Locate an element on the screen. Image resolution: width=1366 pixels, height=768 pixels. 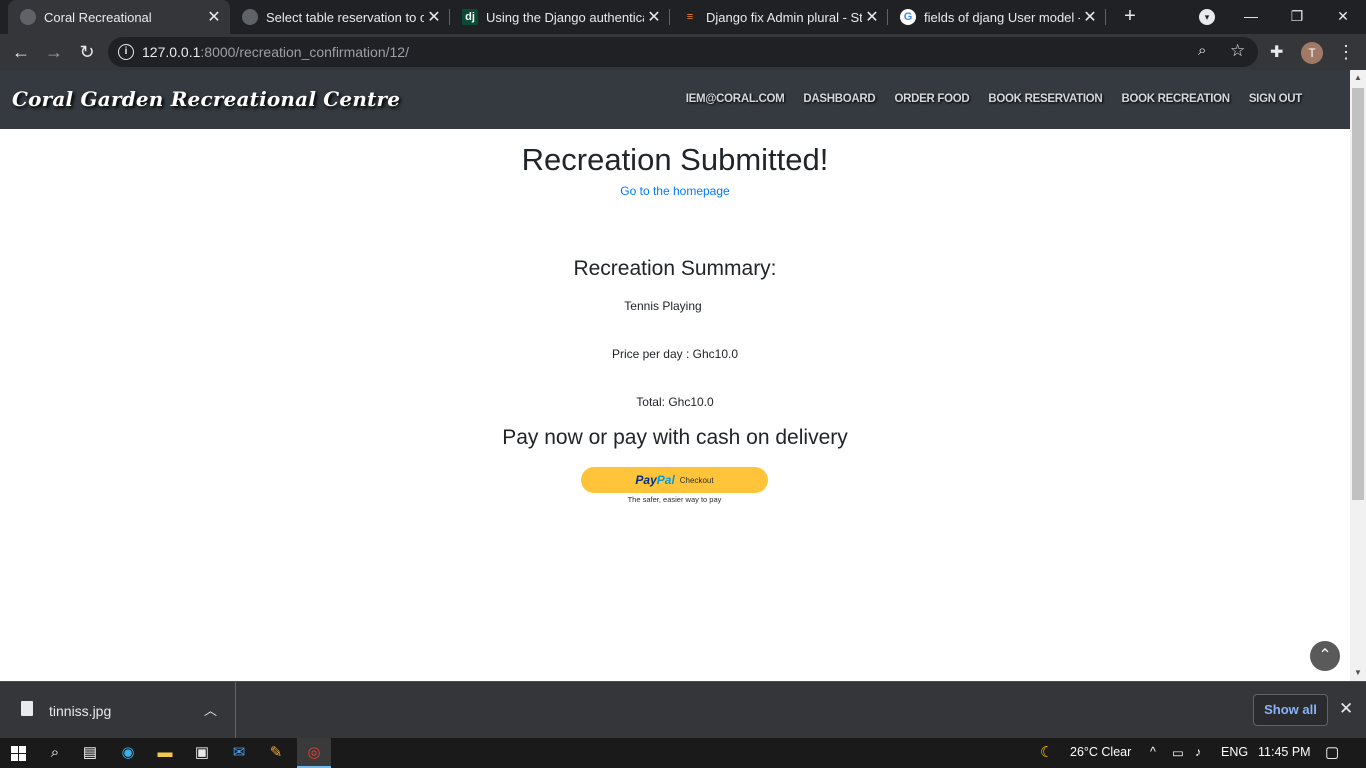
tab-django-user-model: G fields of djang User model - G ✕ is located at coordinates (997, 17).